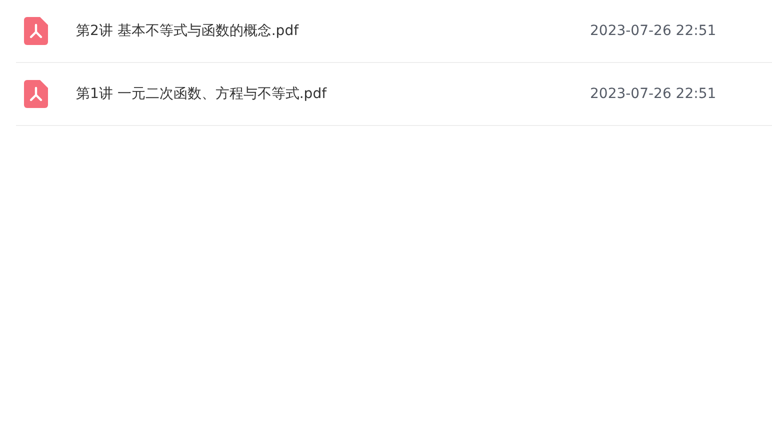  Describe the element at coordinates (333, 94) in the screenshot. I see `file-name: 第1讲 一元二次函数、方程与不等式.pdf` at that location.